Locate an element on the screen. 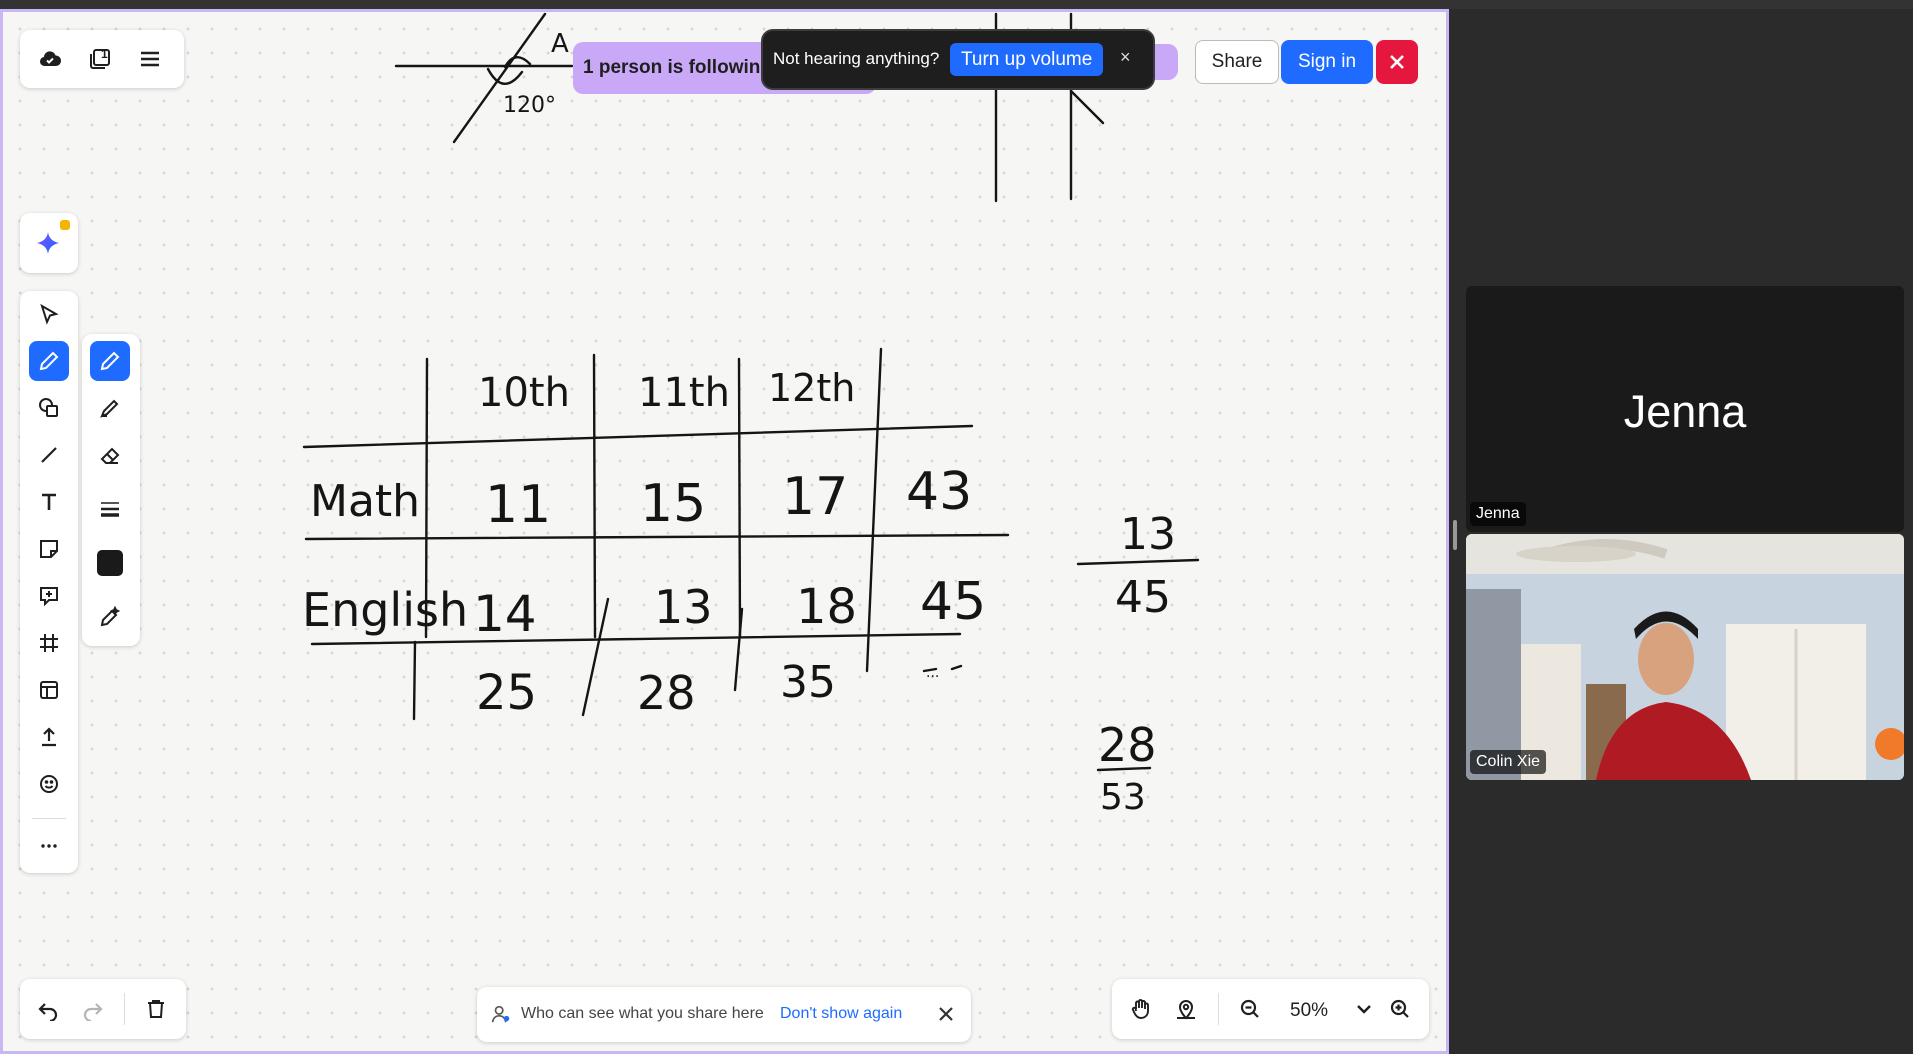 The image size is (1913, 1054). color-swatch is located at coordinates (110, 563).